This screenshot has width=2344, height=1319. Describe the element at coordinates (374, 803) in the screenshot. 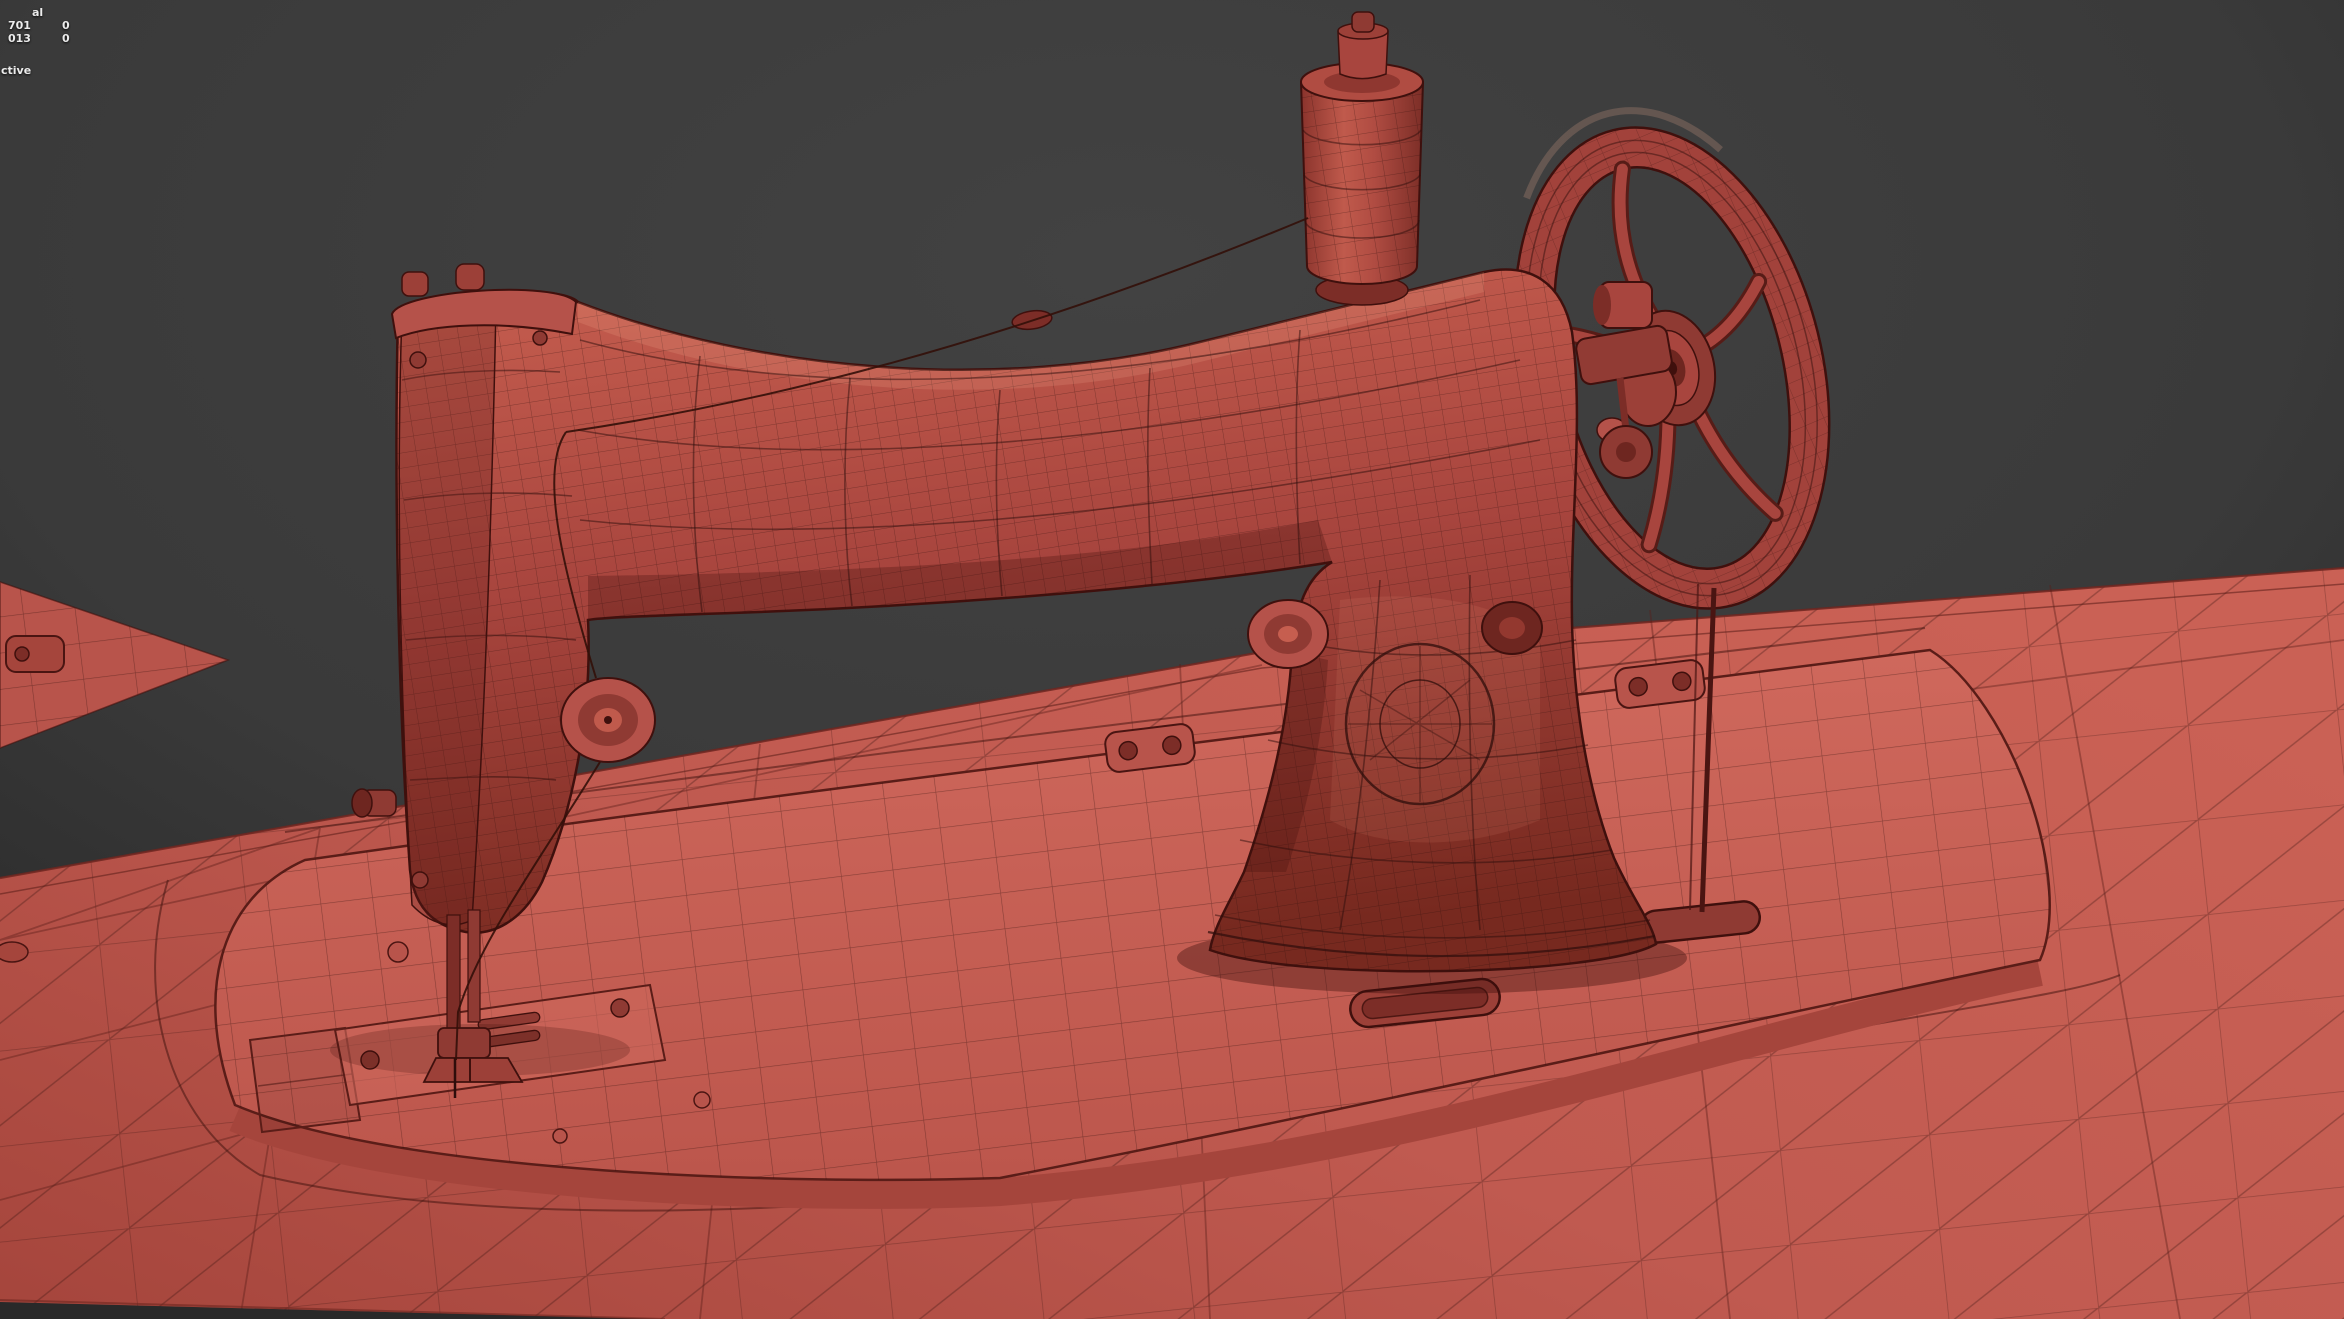

I see `faceplate-thumb-screw` at that location.